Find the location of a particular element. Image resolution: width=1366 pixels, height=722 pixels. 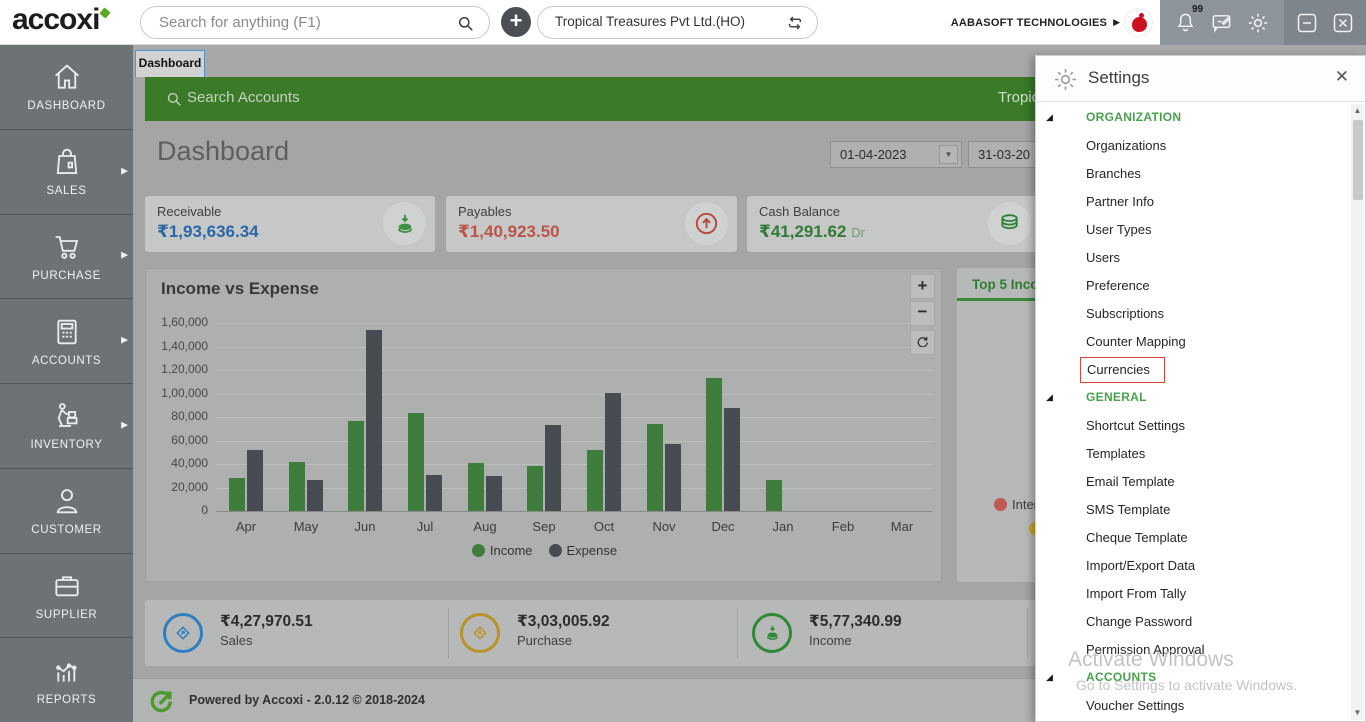

sales-label: Sales is located at coordinates (236, 640).